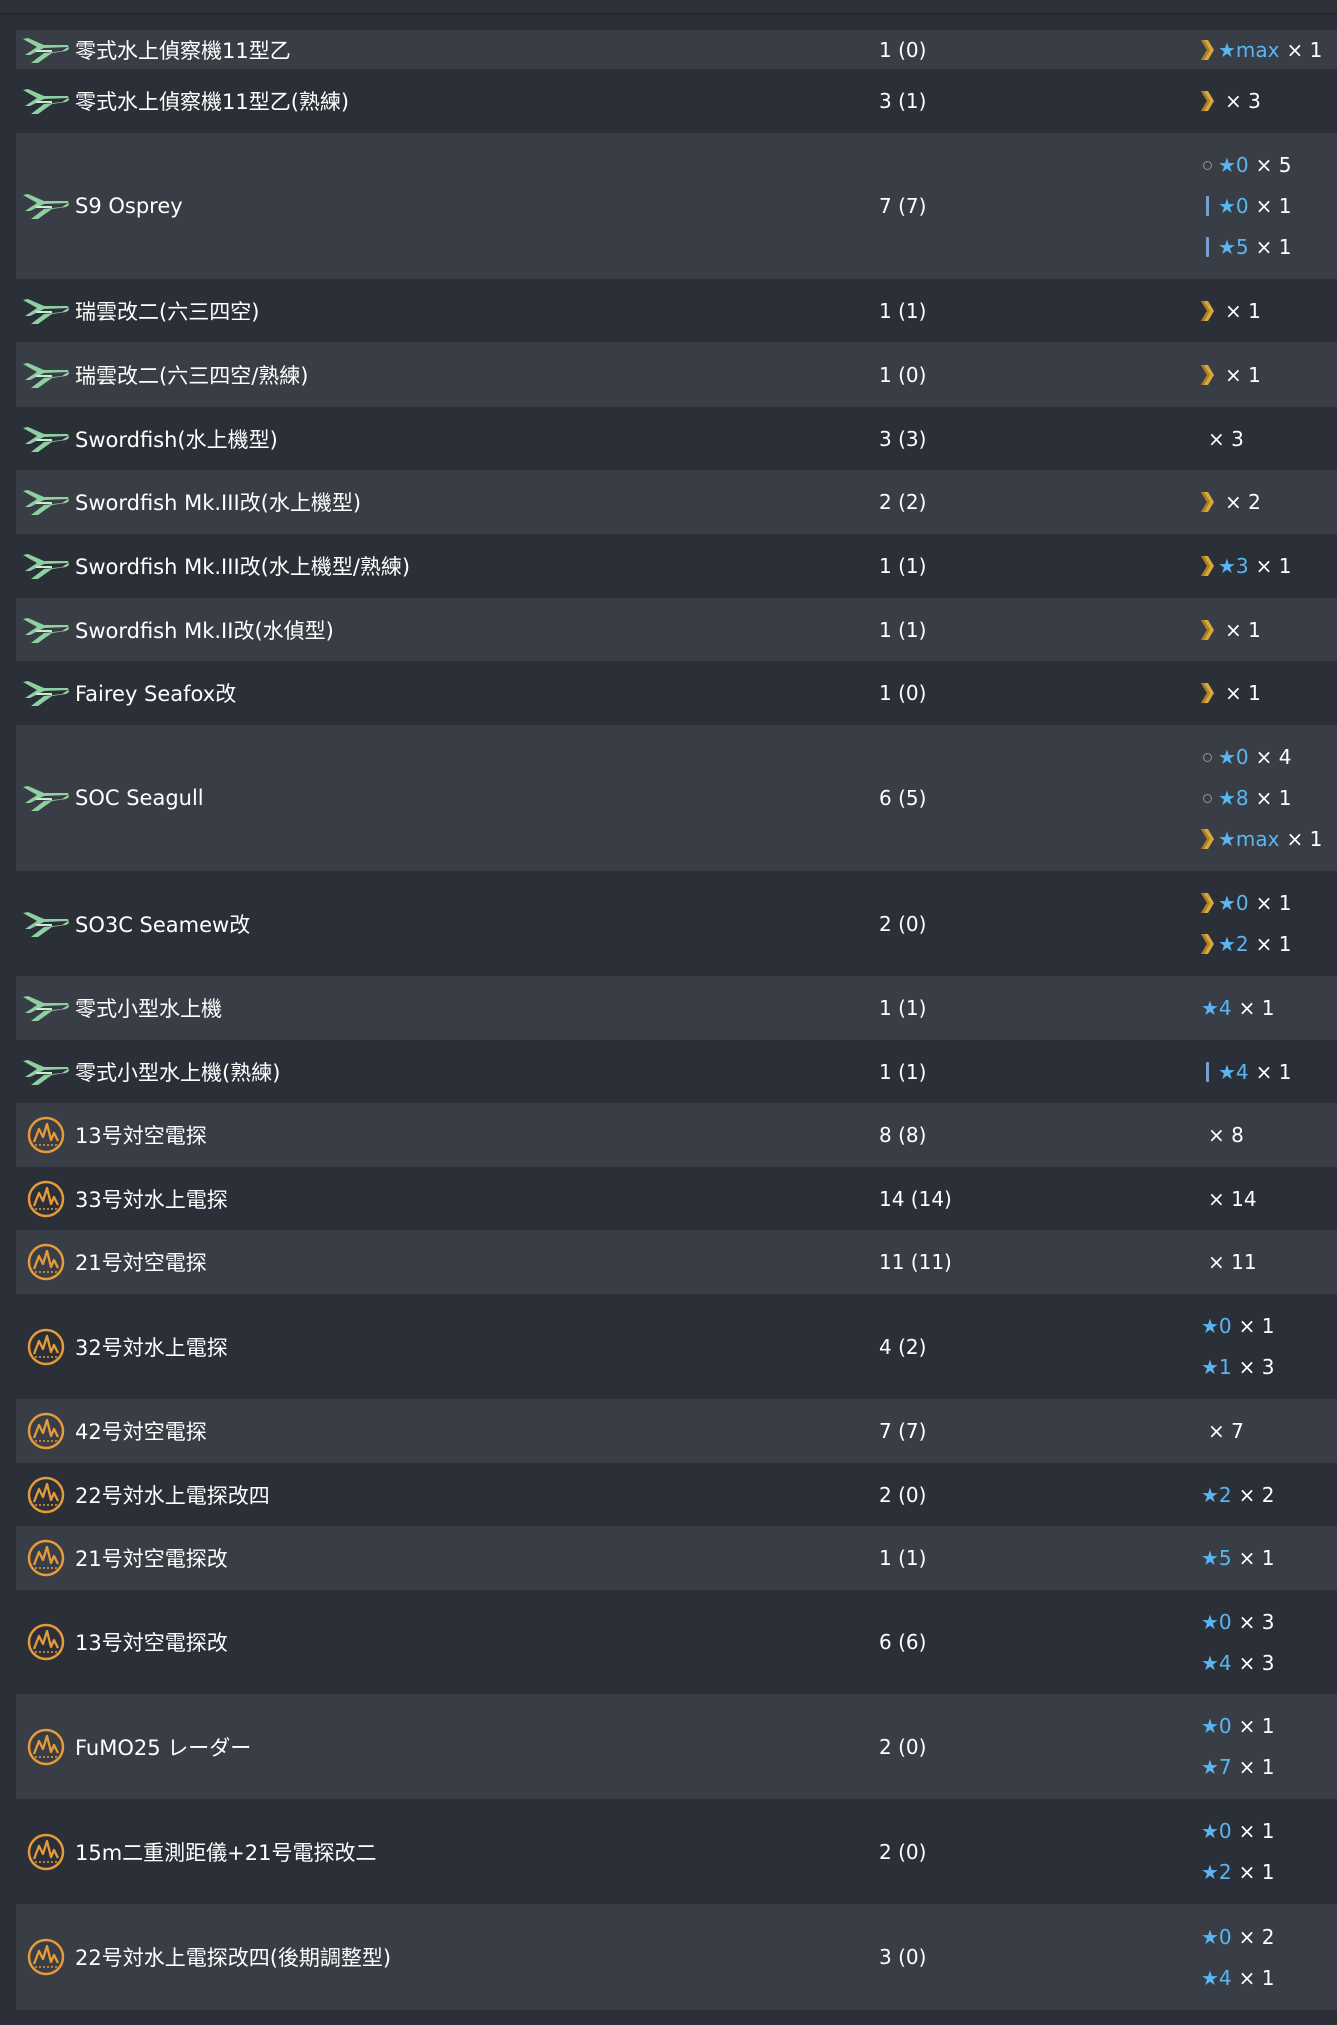 Image resolution: width=1337 pixels, height=2025 pixels. I want to click on table-row: 瑞雲改二(六三四空/熟練) 1 (0) × 1, so click(676, 374).